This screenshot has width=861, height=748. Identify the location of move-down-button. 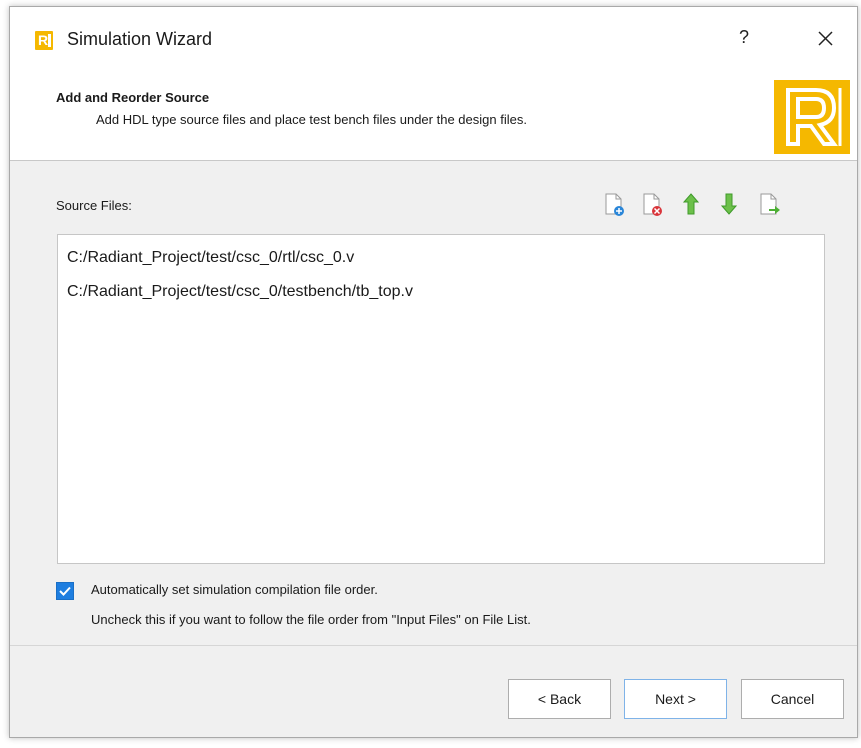
(729, 204).